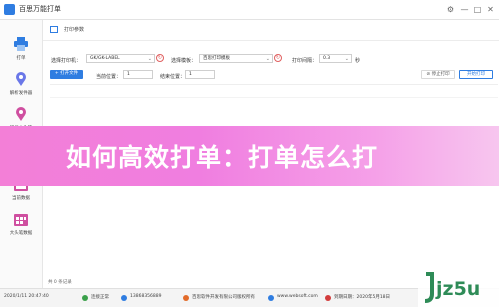 The width and height of the screenshot is (499, 307). I want to click on end-position-value: 1, so click(190, 74).